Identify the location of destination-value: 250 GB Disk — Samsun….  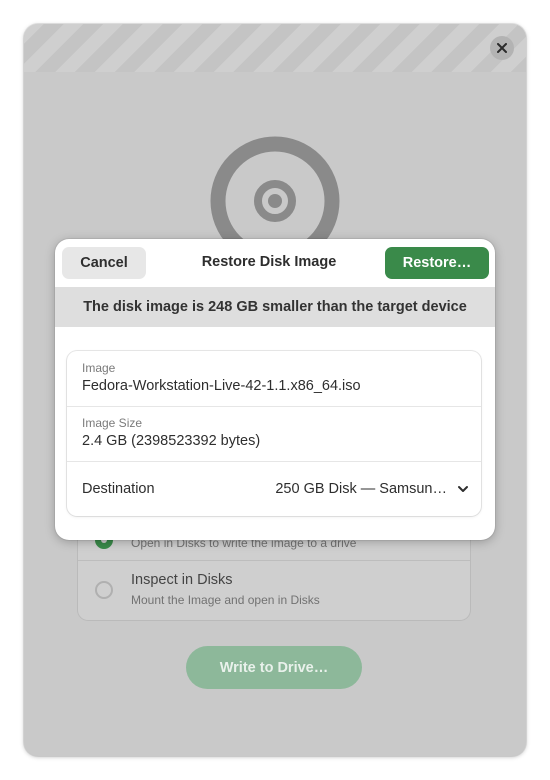
(361, 489).